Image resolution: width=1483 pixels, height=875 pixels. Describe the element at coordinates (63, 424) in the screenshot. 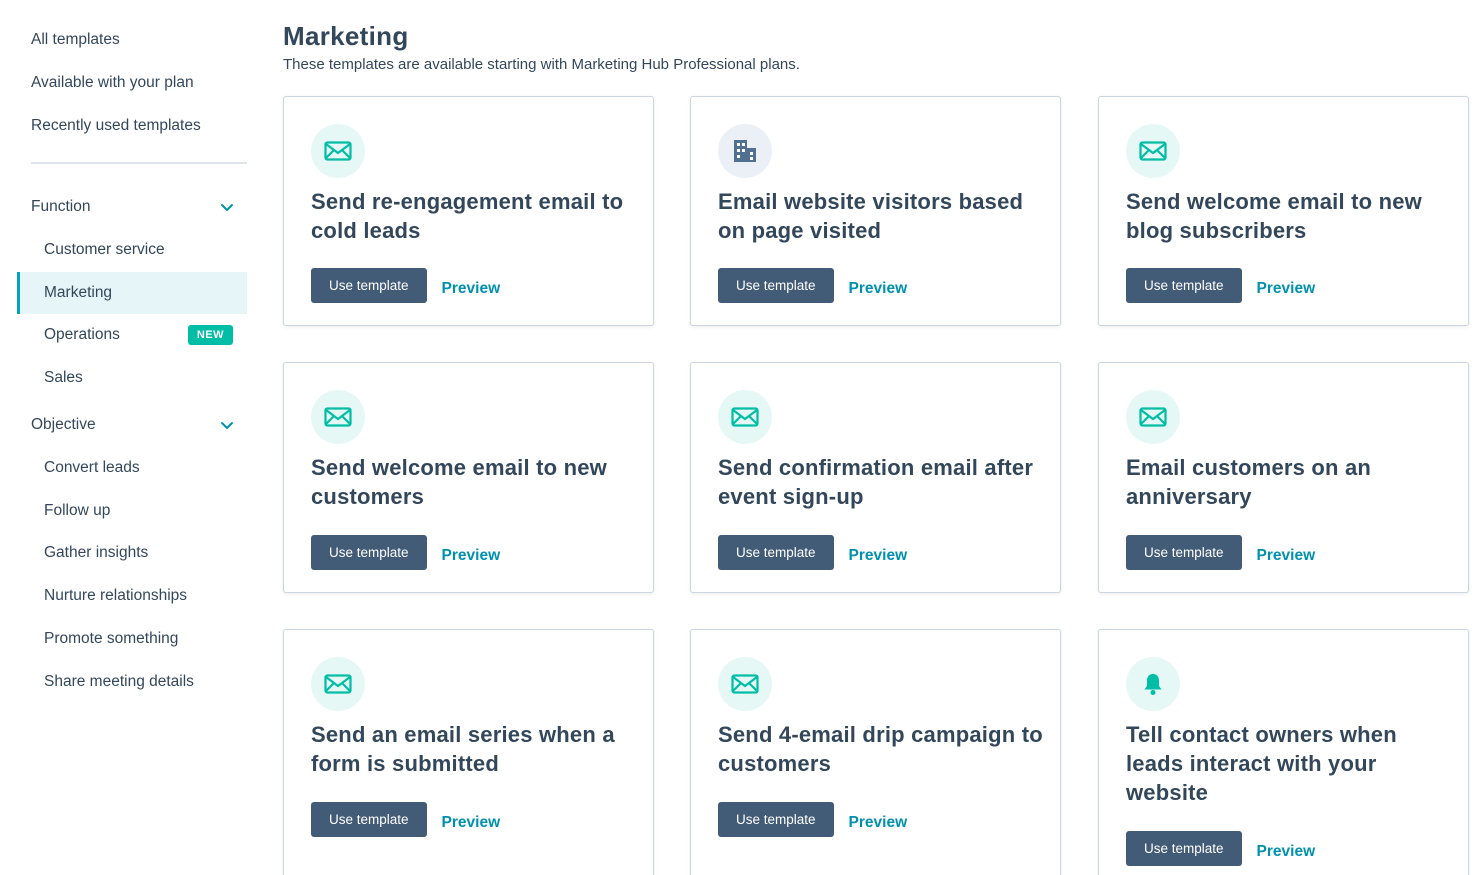

I see `objective-group-label: Objective` at that location.